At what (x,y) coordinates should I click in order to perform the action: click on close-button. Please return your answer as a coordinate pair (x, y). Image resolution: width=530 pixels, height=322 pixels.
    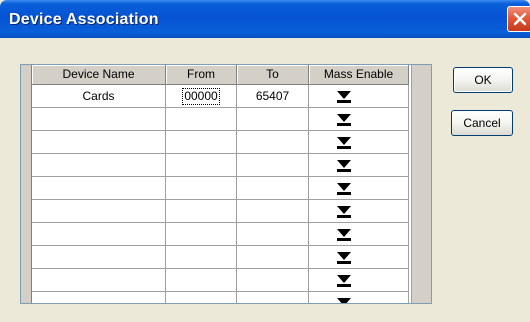
    Looking at the image, I should click on (518, 19).